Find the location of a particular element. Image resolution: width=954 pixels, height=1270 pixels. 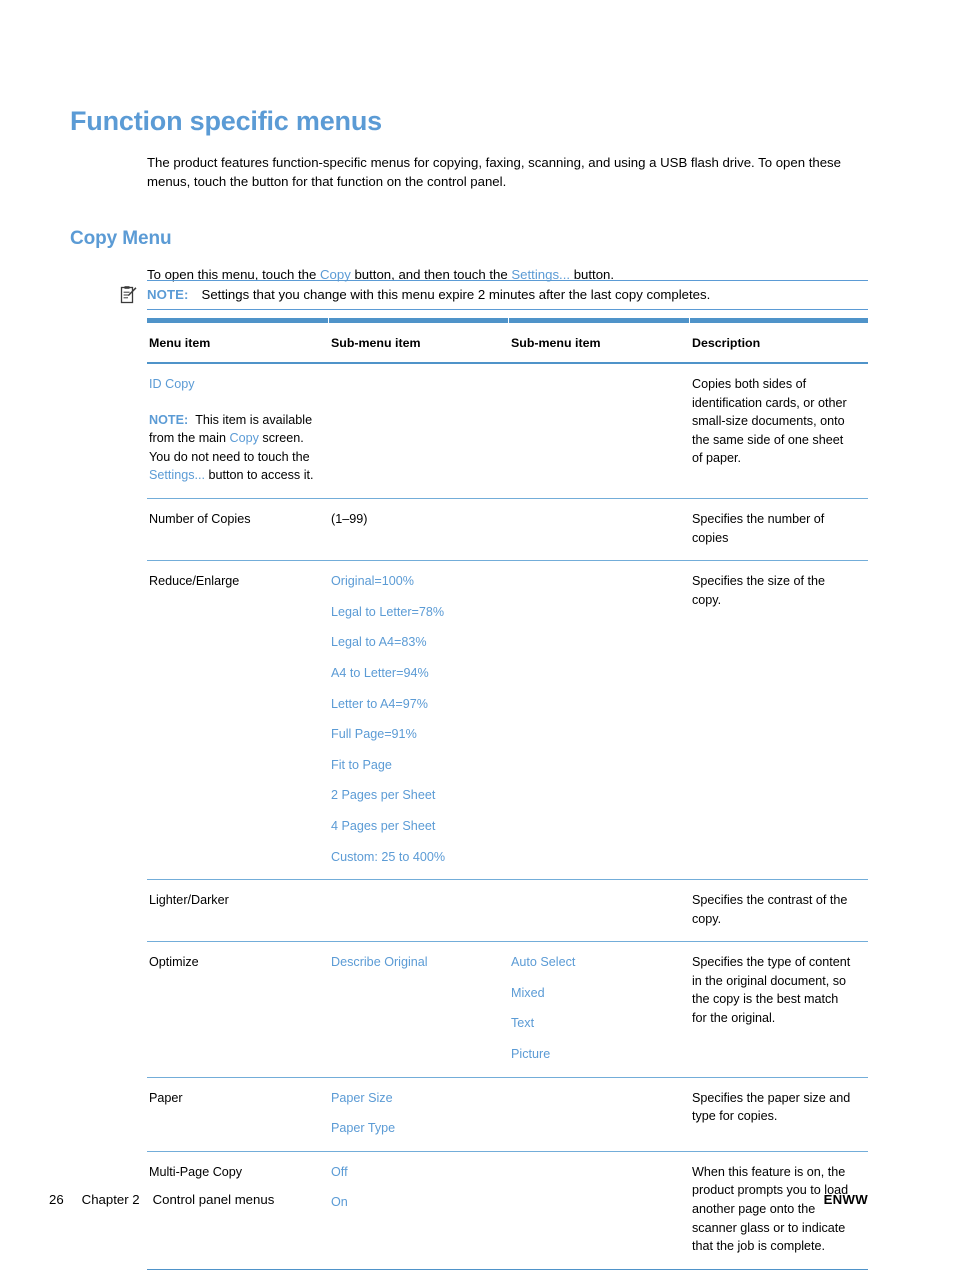

note-clipboard-icon is located at coordinates (128, 295).